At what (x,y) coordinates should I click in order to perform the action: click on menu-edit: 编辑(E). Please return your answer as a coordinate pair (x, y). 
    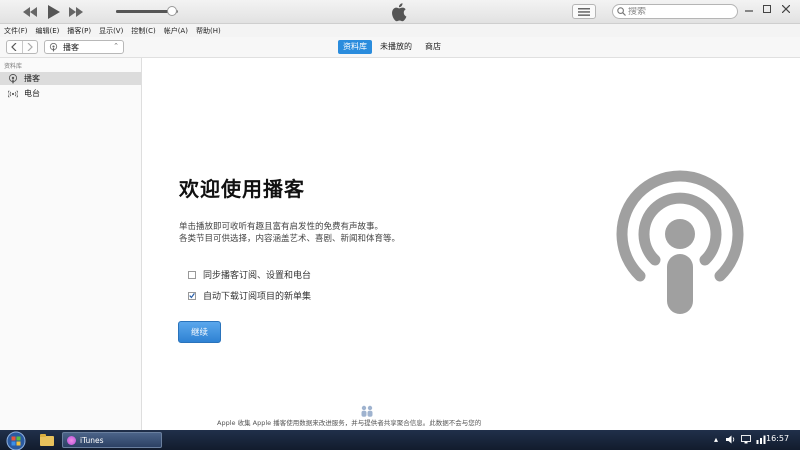
    Looking at the image, I should click on (48, 31).